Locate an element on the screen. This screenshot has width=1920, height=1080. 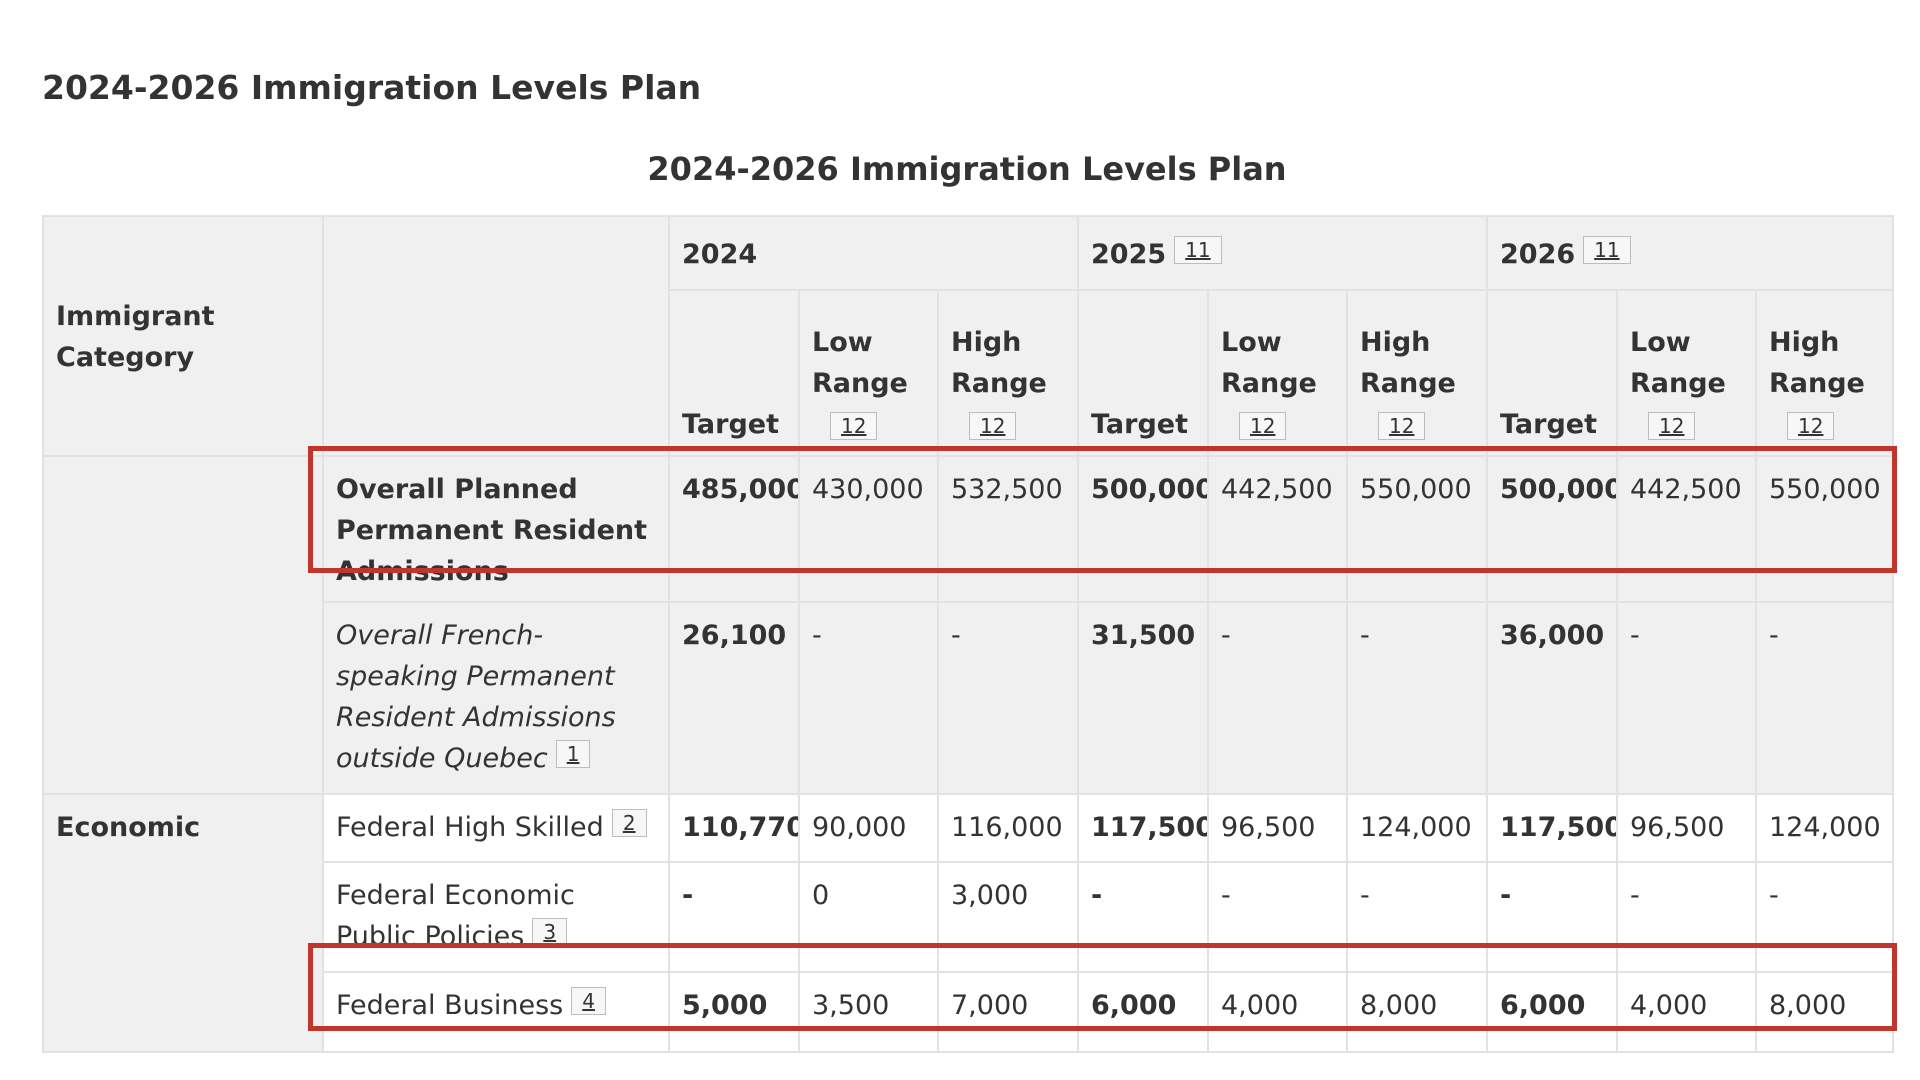
header-low-range-2024: Low Range 12 is located at coordinates (868, 373).